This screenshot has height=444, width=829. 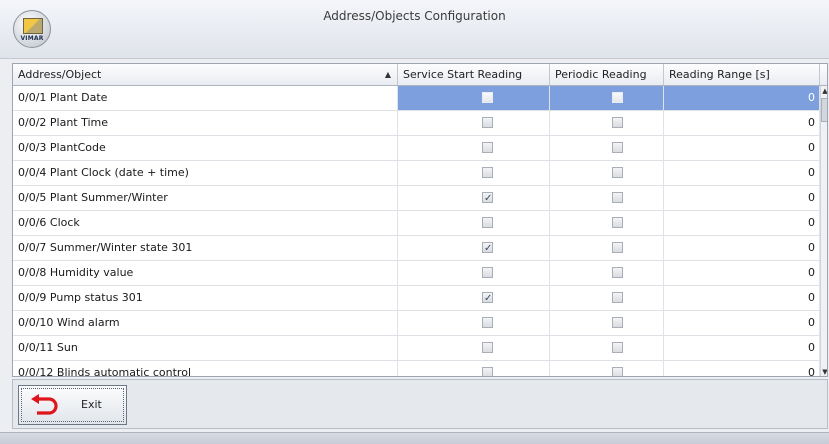 I want to click on sort-ascending-icon: ▲, so click(x=387, y=74).